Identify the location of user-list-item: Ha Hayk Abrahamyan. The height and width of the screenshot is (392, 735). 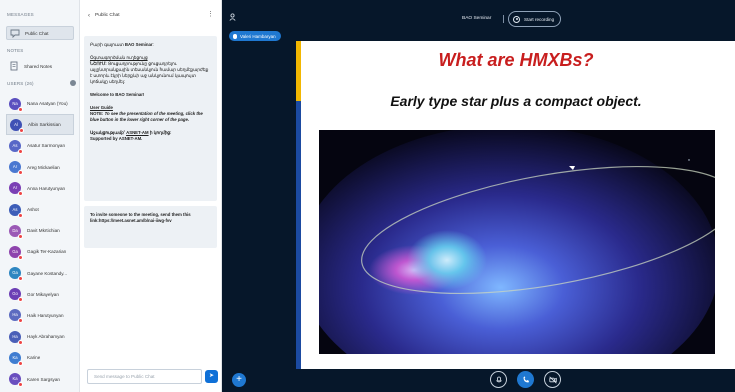
(40, 336).